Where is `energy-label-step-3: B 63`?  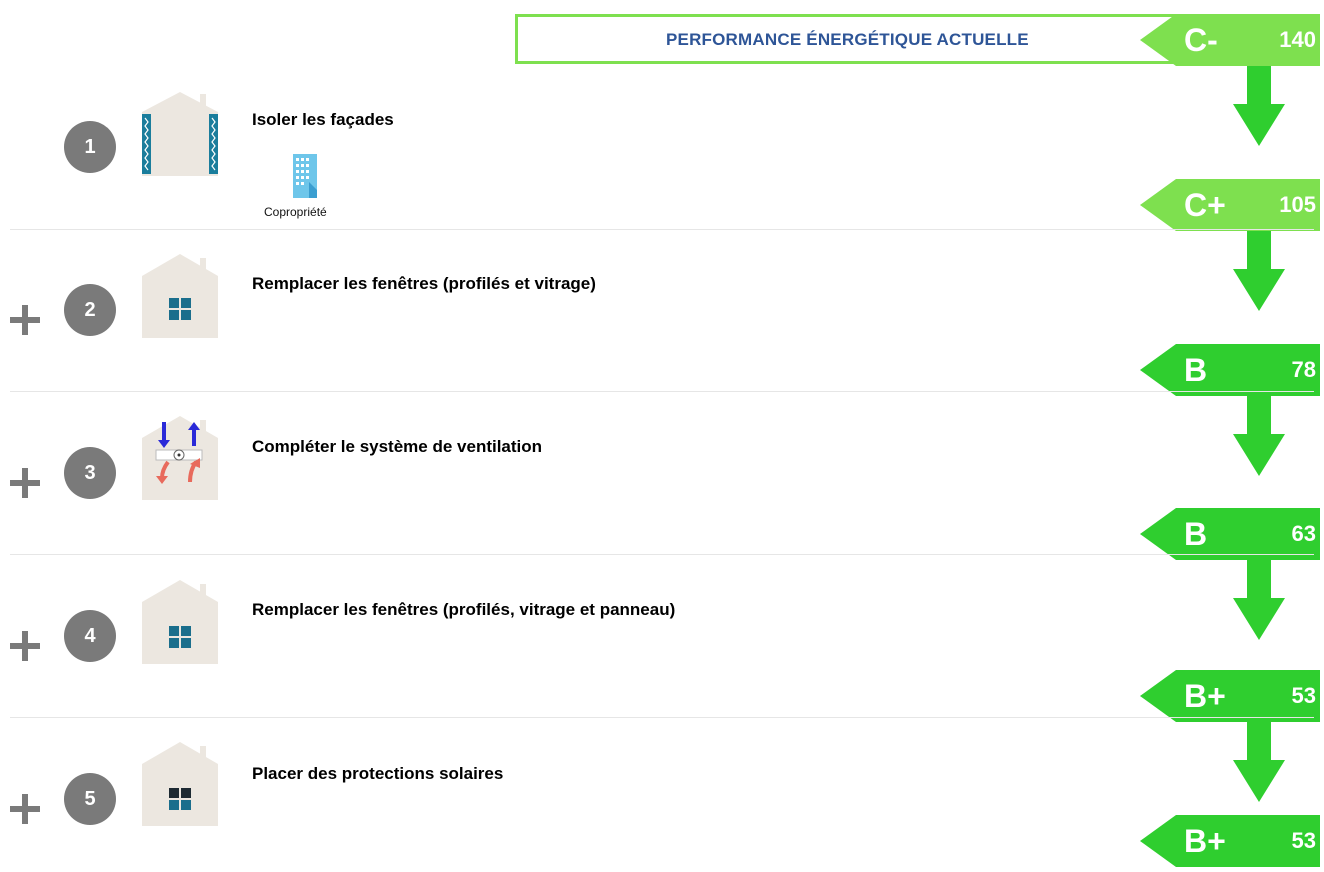 energy-label-step-3: B 63 is located at coordinates (1230, 534).